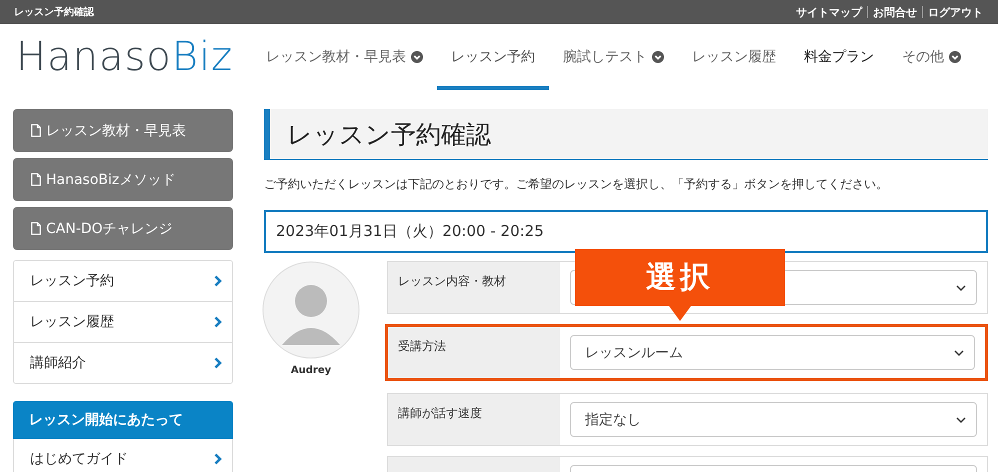 The width and height of the screenshot is (998, 472). I want to click on selection-tooltip: 選択, so click(680, 285).